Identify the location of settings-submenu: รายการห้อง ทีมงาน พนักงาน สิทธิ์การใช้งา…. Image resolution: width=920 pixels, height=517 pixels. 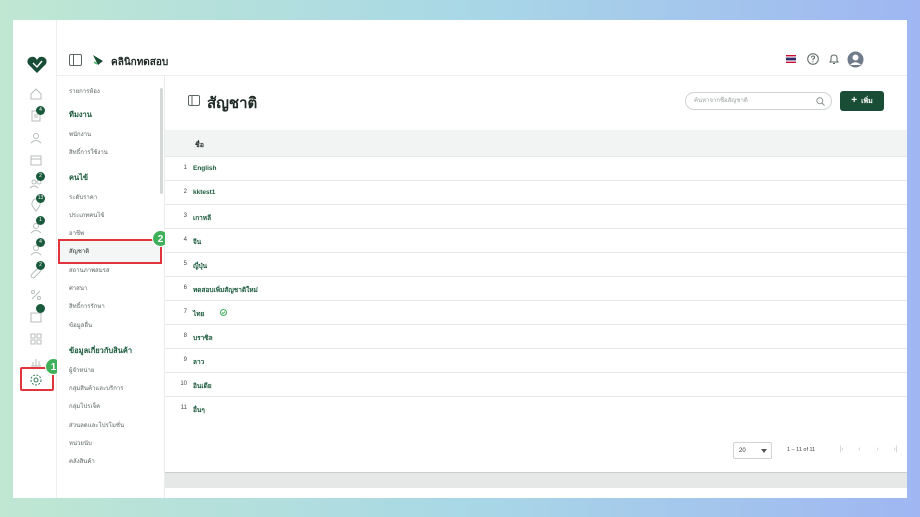
(111, 287).